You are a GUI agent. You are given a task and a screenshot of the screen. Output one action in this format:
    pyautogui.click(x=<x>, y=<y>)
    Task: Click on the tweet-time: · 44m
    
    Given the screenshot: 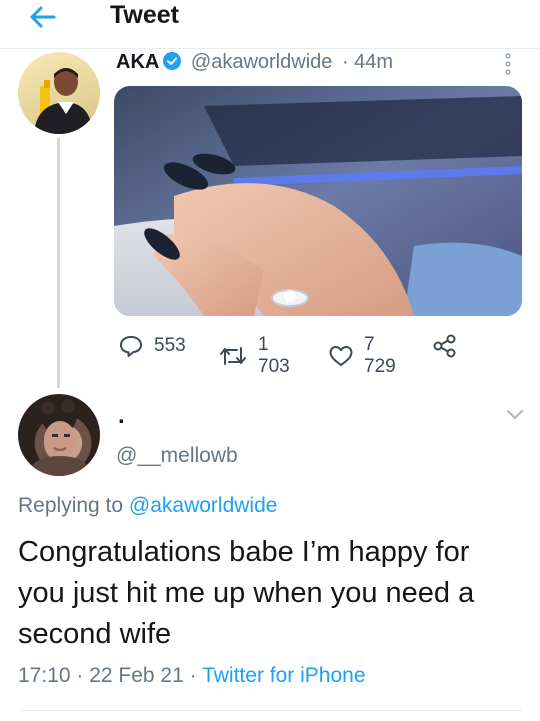 What is the action you would take?
    pyautogui.click(x=367, y=62)
    